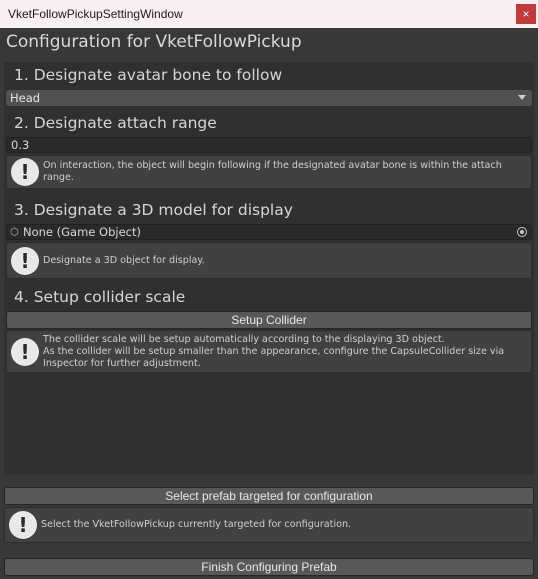 This screenshot has width=538, height=579. I want to click on cube-icon: ⬡, so click(14, 232).